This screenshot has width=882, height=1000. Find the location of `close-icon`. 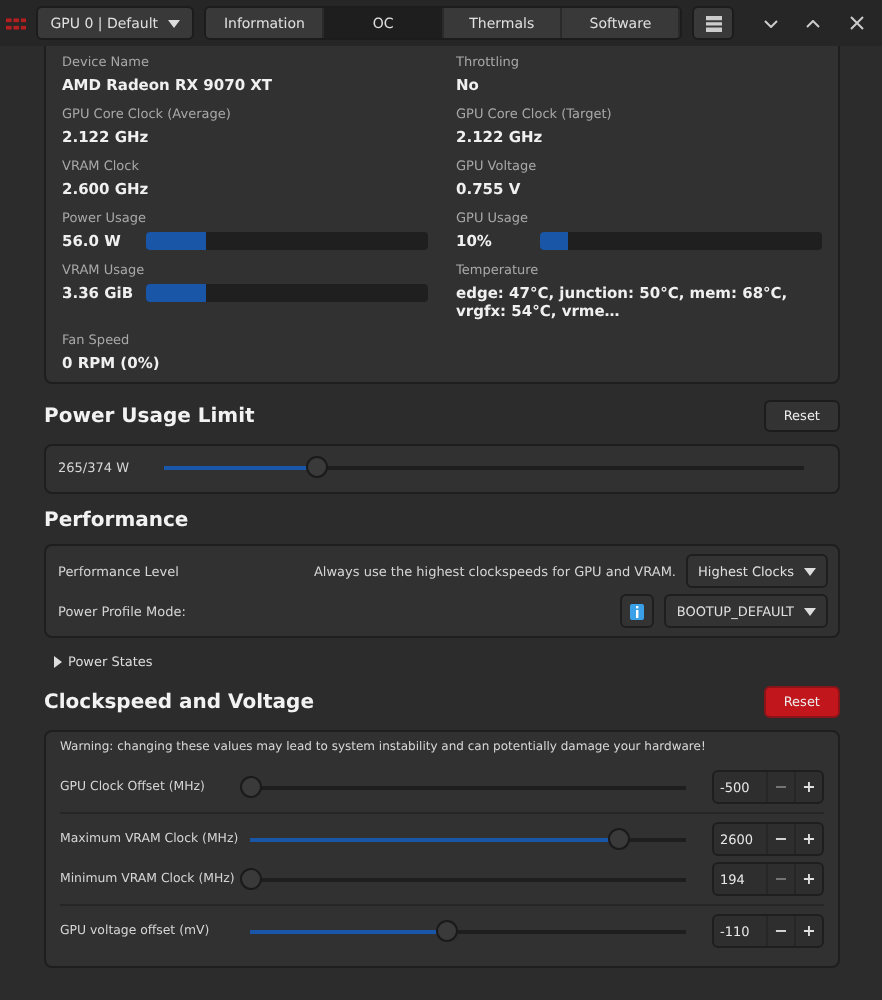

close-icon is located at coordinates (857, 23).